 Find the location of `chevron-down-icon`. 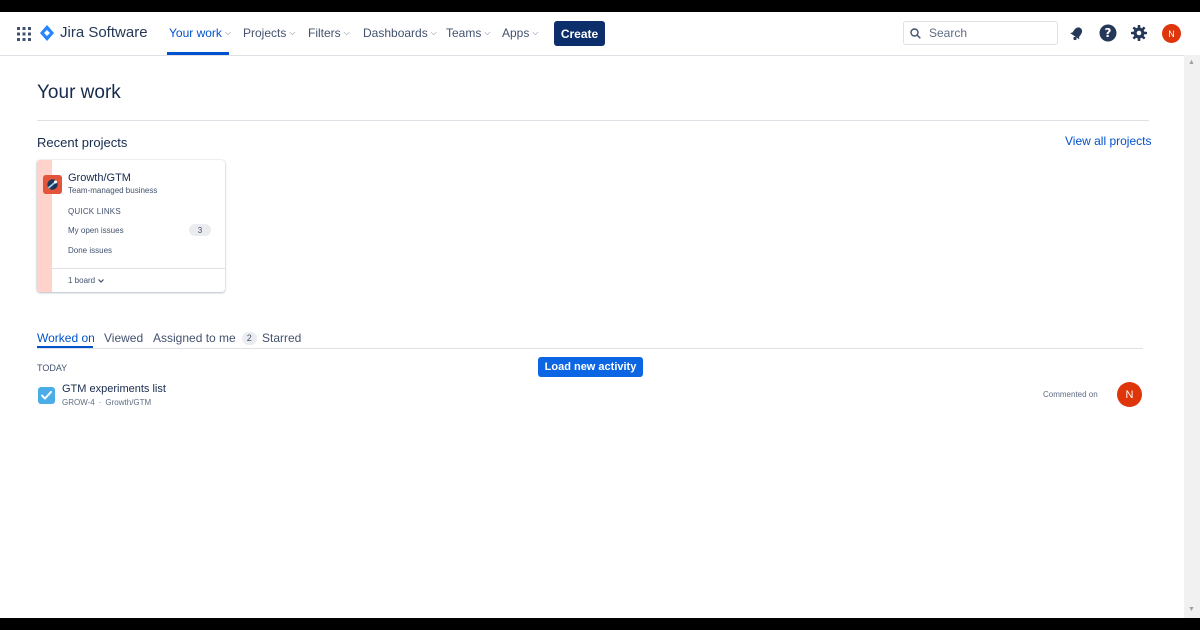

chevron-down-icon is located at coordinates (101, 280).